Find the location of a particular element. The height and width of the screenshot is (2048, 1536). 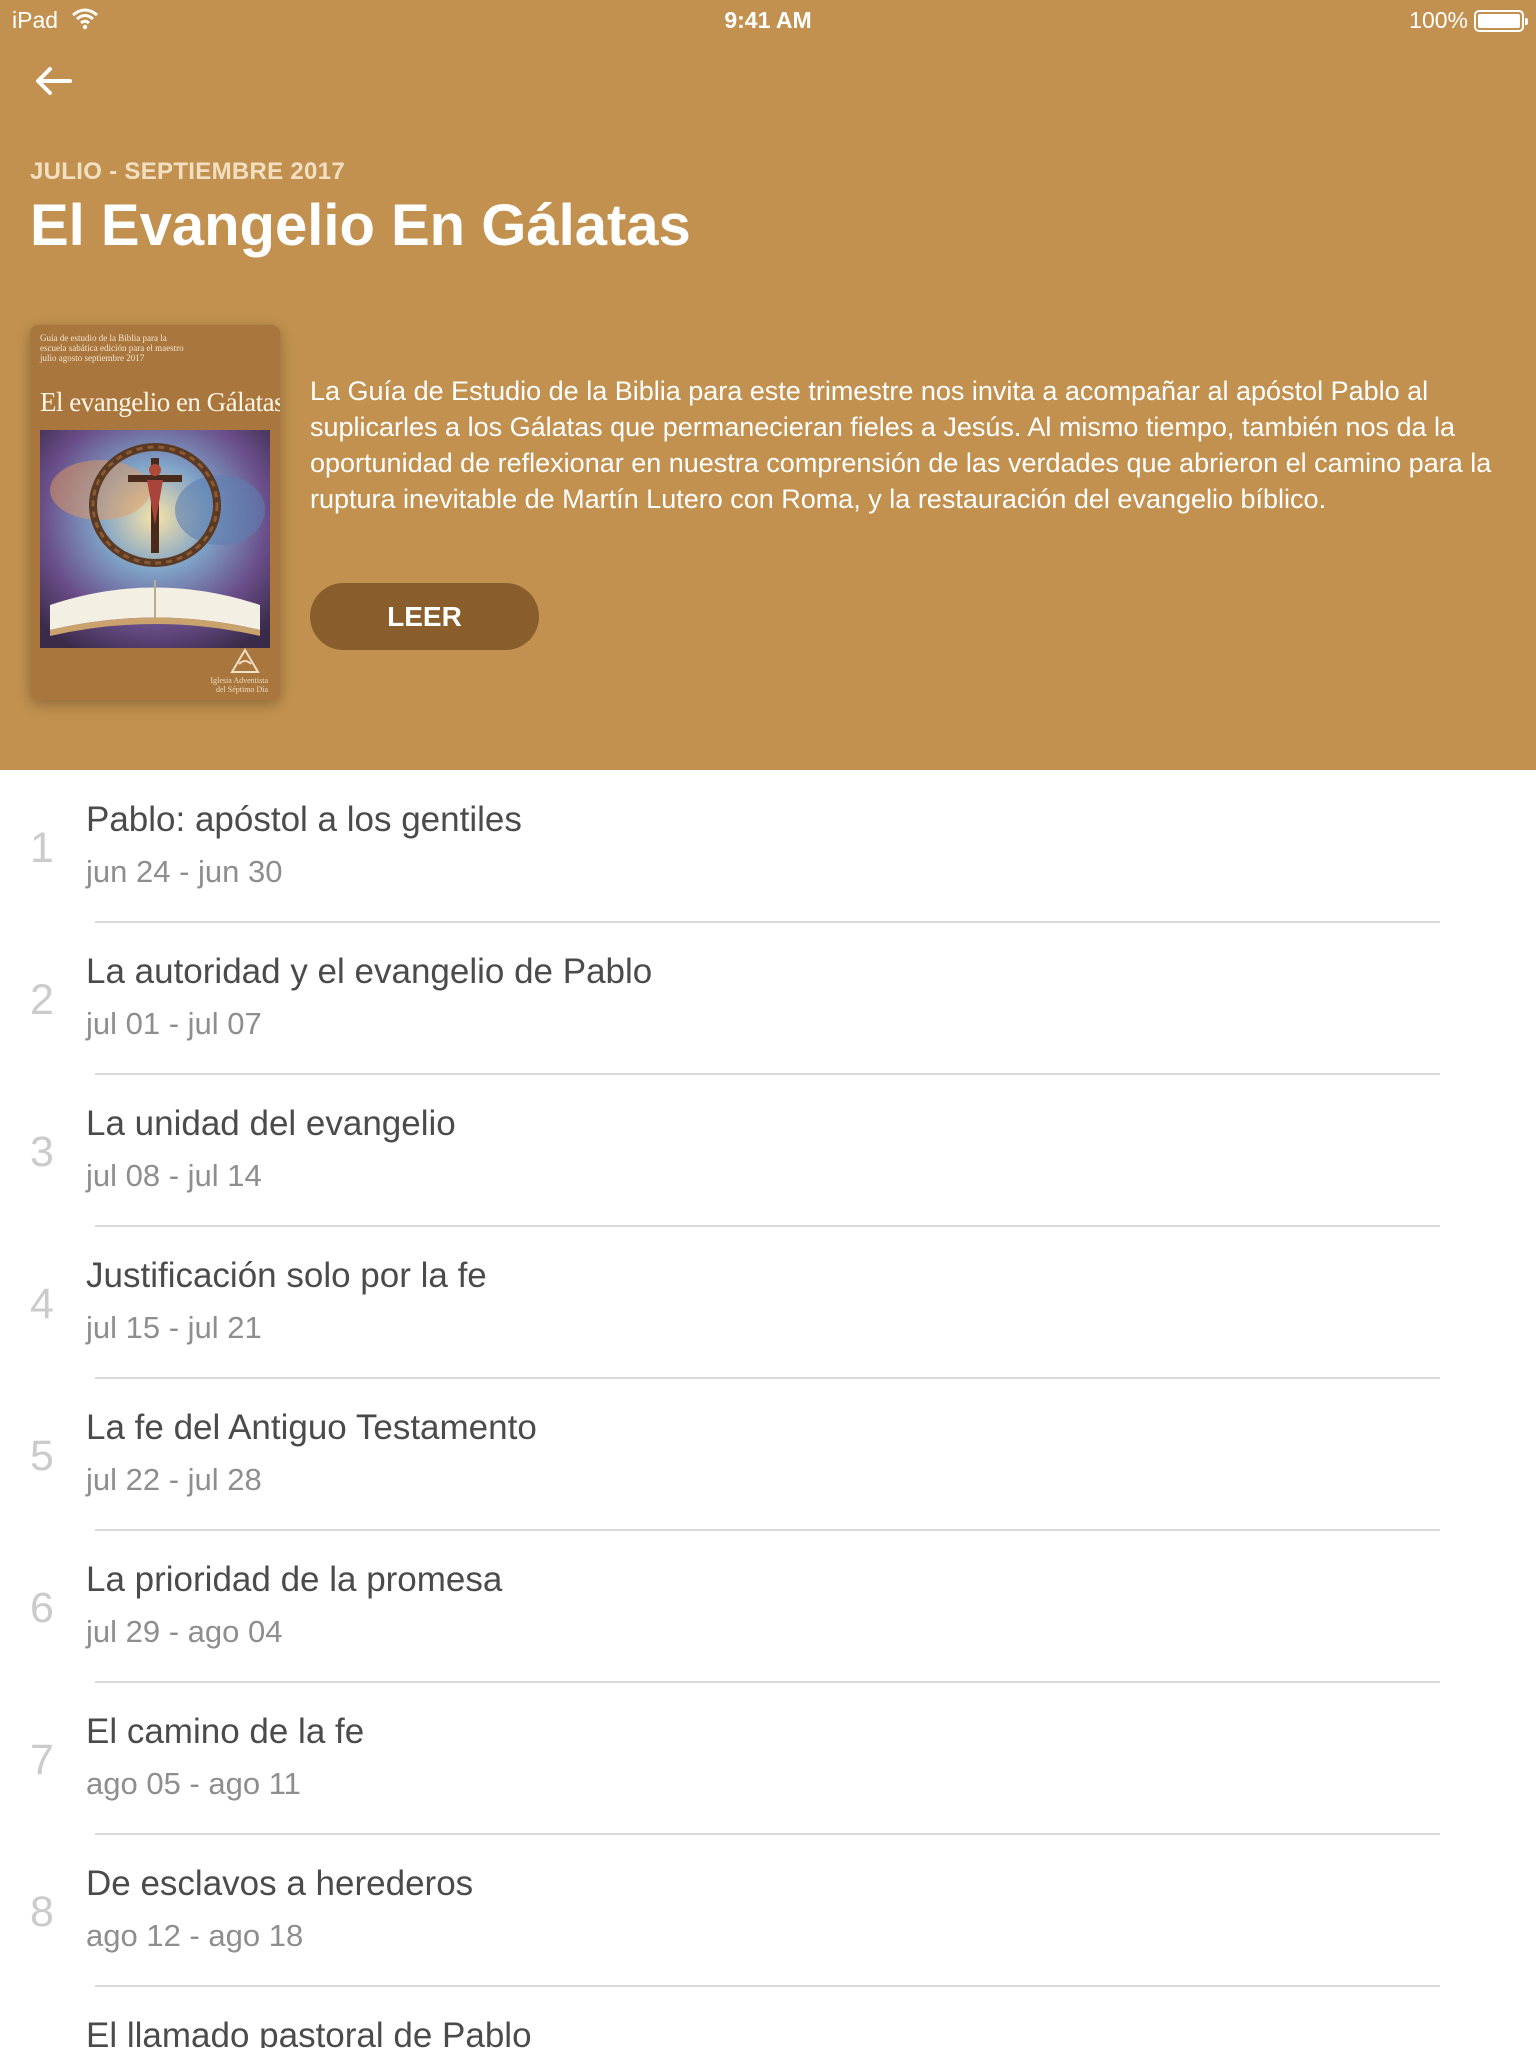

lesson-dates: jul 29 - ago 04 is located at coordinates (184, 1631).